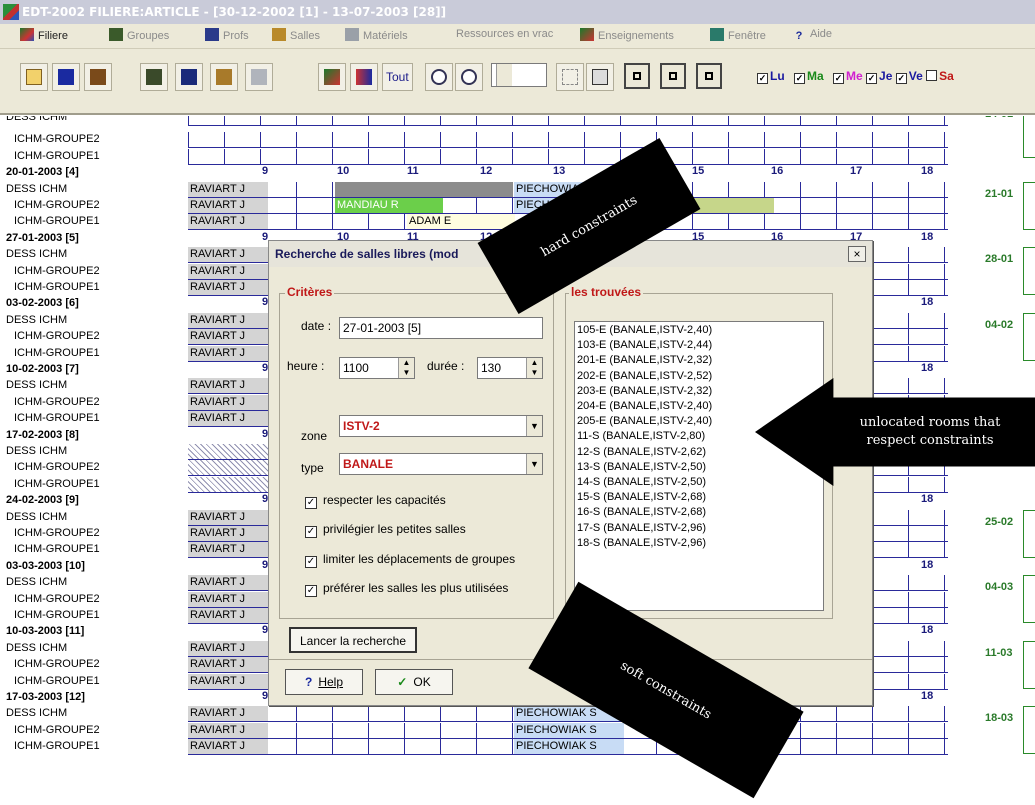 Image resolution: width=1035 pixels, height=805 pixels. Describe the element at coordinates (227, 35) in the screenshot. I see `menu-item-profs: Profs` at that location.